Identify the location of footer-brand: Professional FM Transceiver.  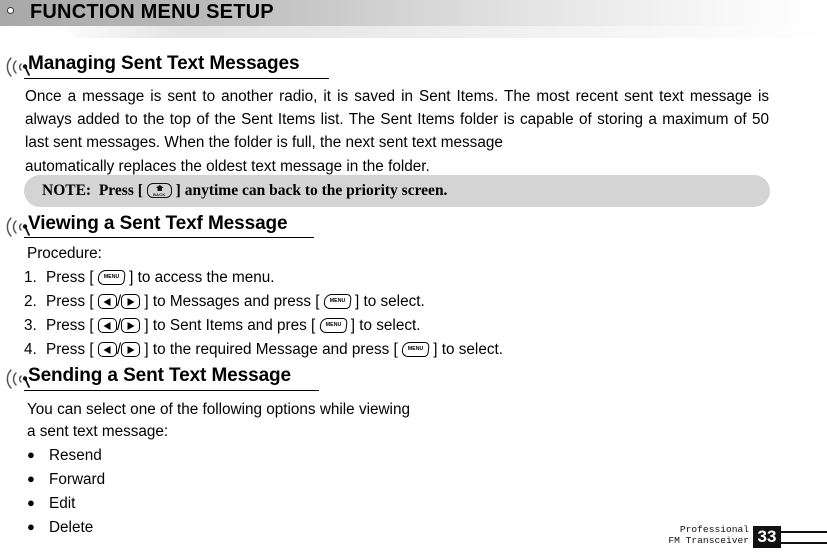
(679, 535).